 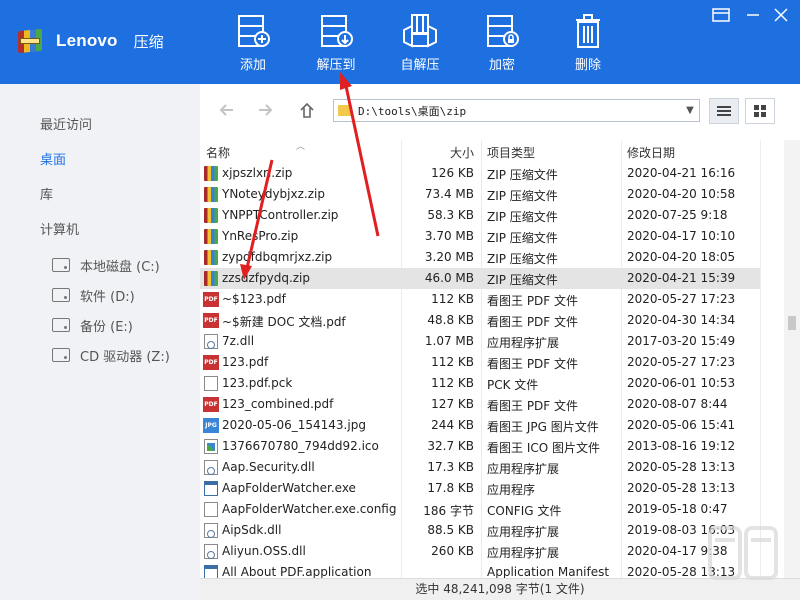 I want to click on file-size: 73.4 MB, so click(x=438, y=194).